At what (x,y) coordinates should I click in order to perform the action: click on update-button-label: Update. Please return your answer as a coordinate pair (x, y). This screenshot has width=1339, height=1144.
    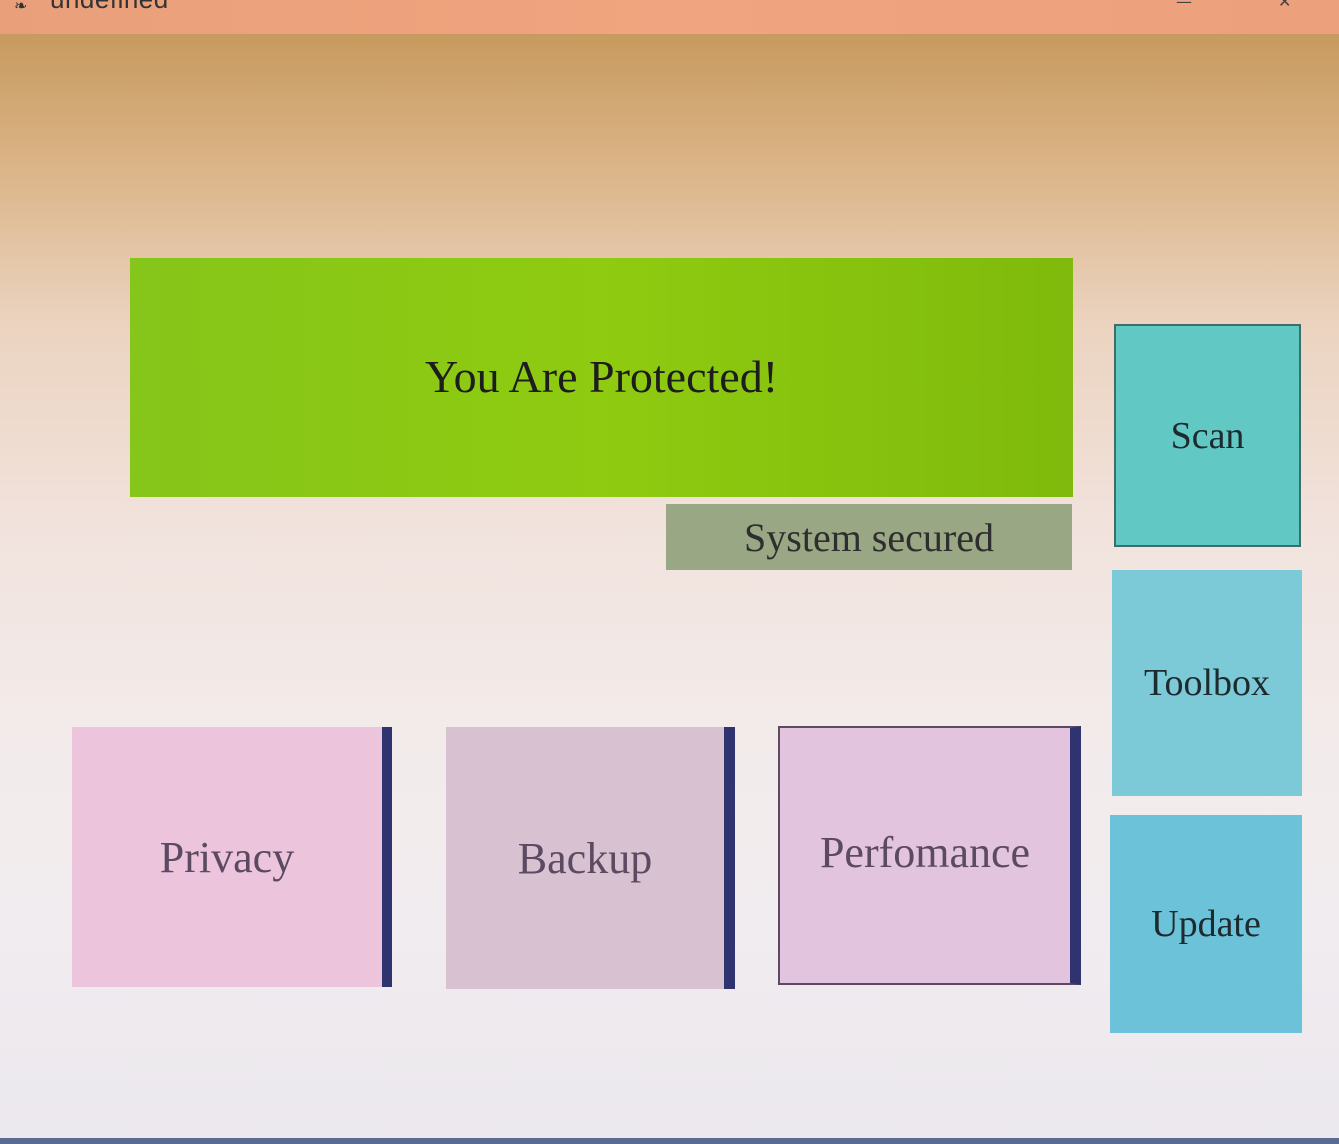
    Looking at the image, I should click on (1206, 924).